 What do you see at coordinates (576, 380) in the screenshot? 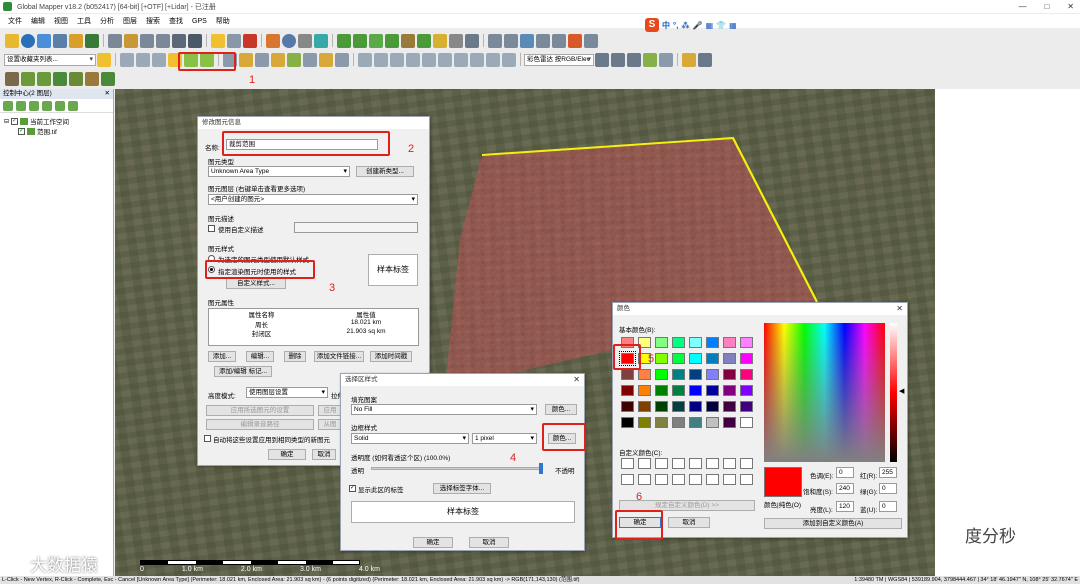
I see `area-style-close-icon: ✕` at bounding box center [576, 380].